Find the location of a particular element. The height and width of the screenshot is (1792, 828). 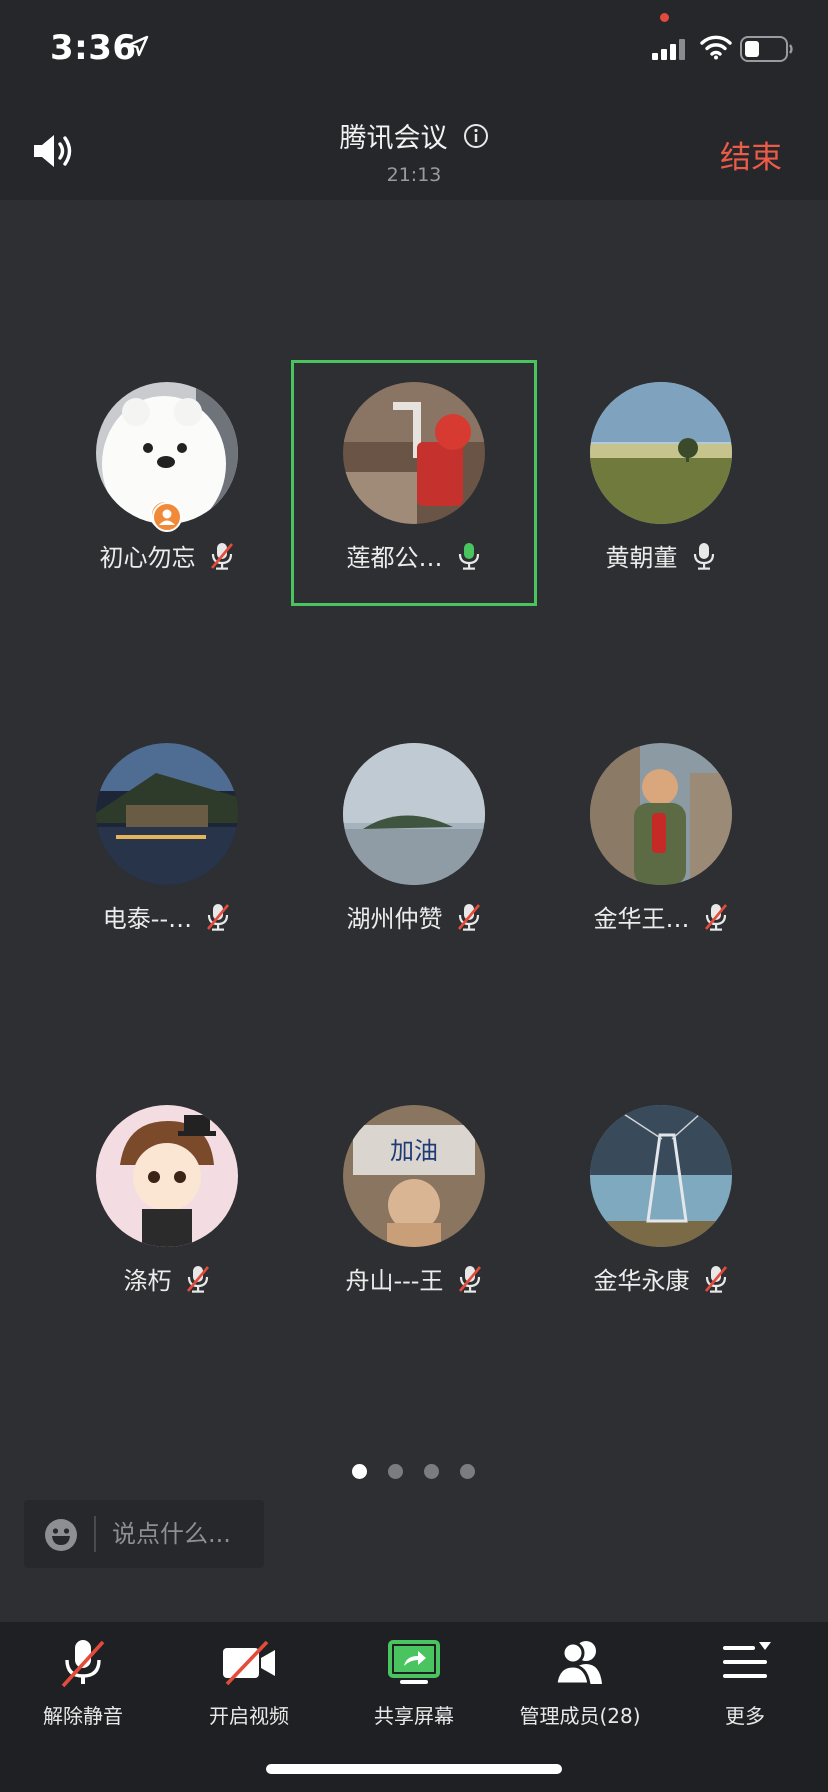

home-indicator is located at coordinates (414, 1769).